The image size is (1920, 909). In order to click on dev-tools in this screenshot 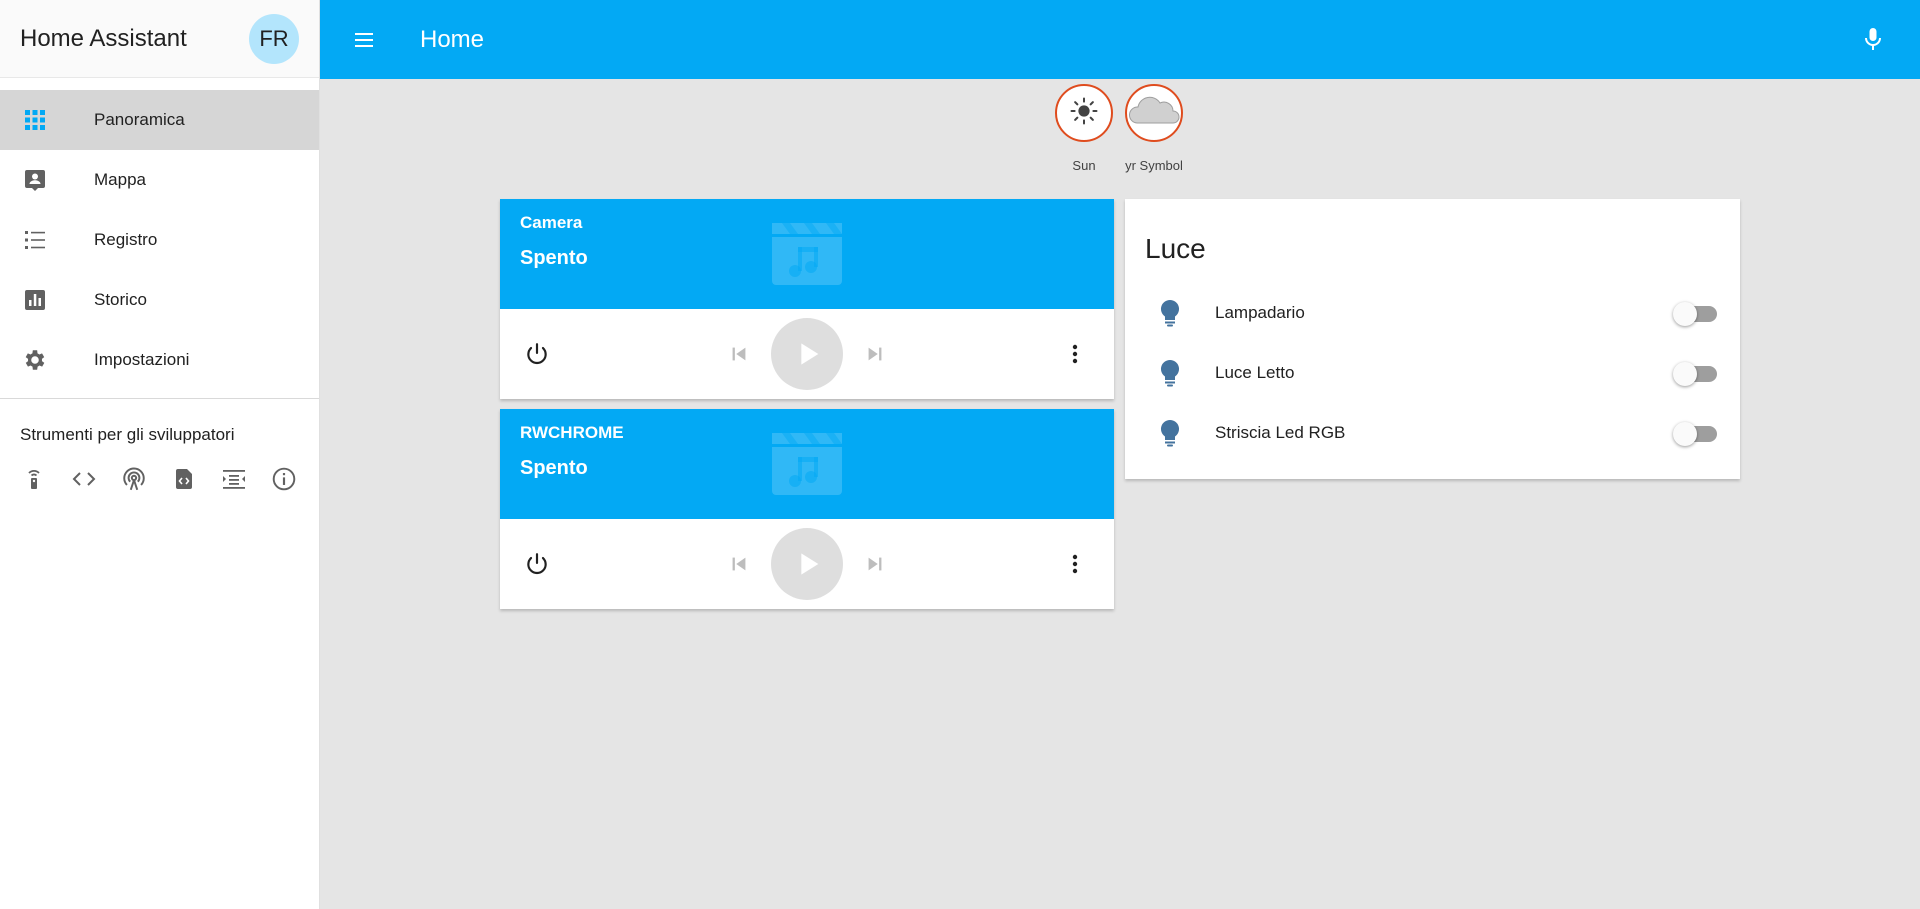, I will do `click(159, 469)`.